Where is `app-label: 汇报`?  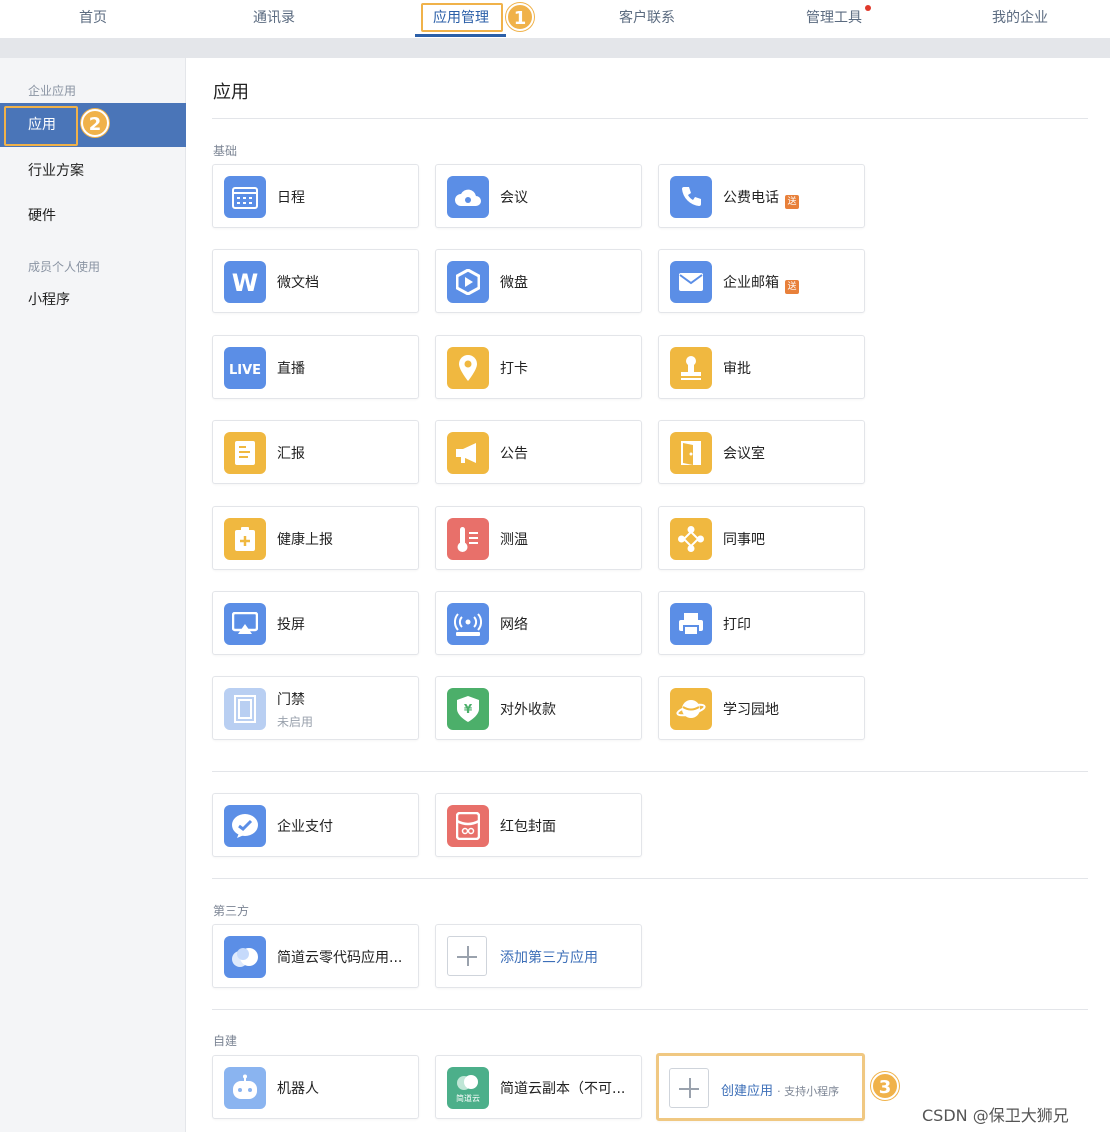 app-label: 汇报 is located at coordinates (291, 453).